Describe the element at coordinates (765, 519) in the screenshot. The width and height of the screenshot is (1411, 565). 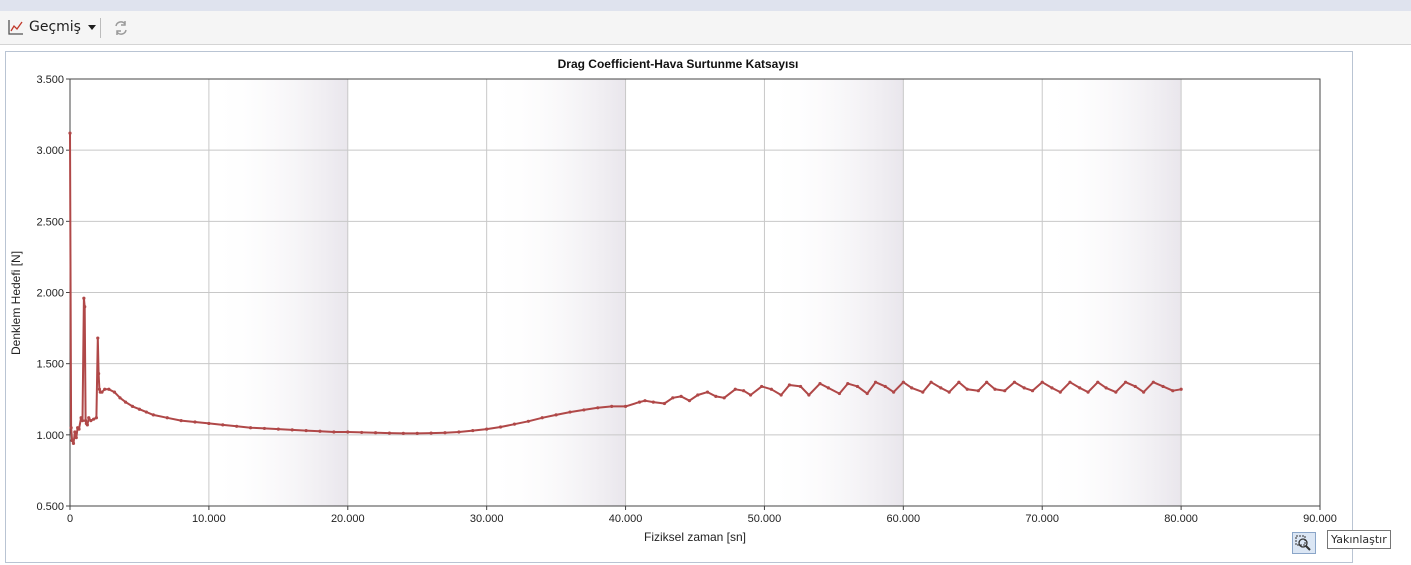
I see `x-tick-label: 50.000` at that location.